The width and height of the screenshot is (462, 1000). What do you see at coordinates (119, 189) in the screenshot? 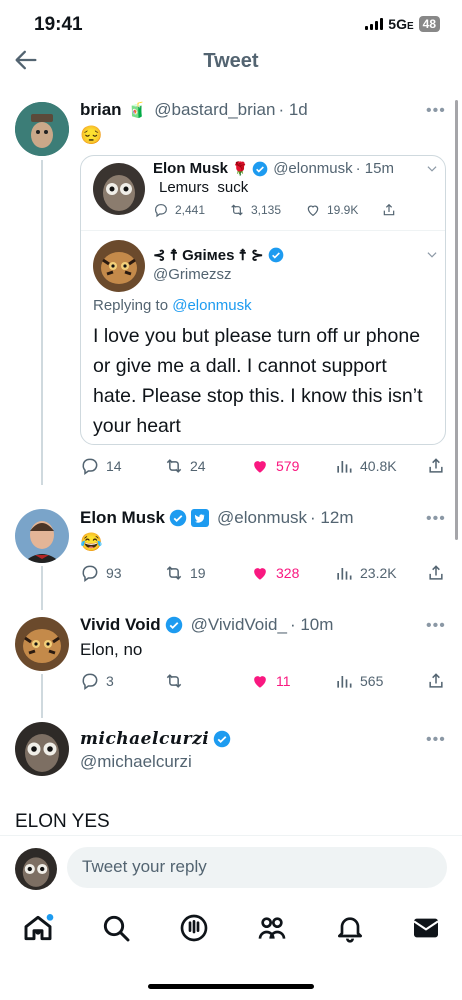
I see `avatar-elon-quoted` at bounding box center [119, 189].